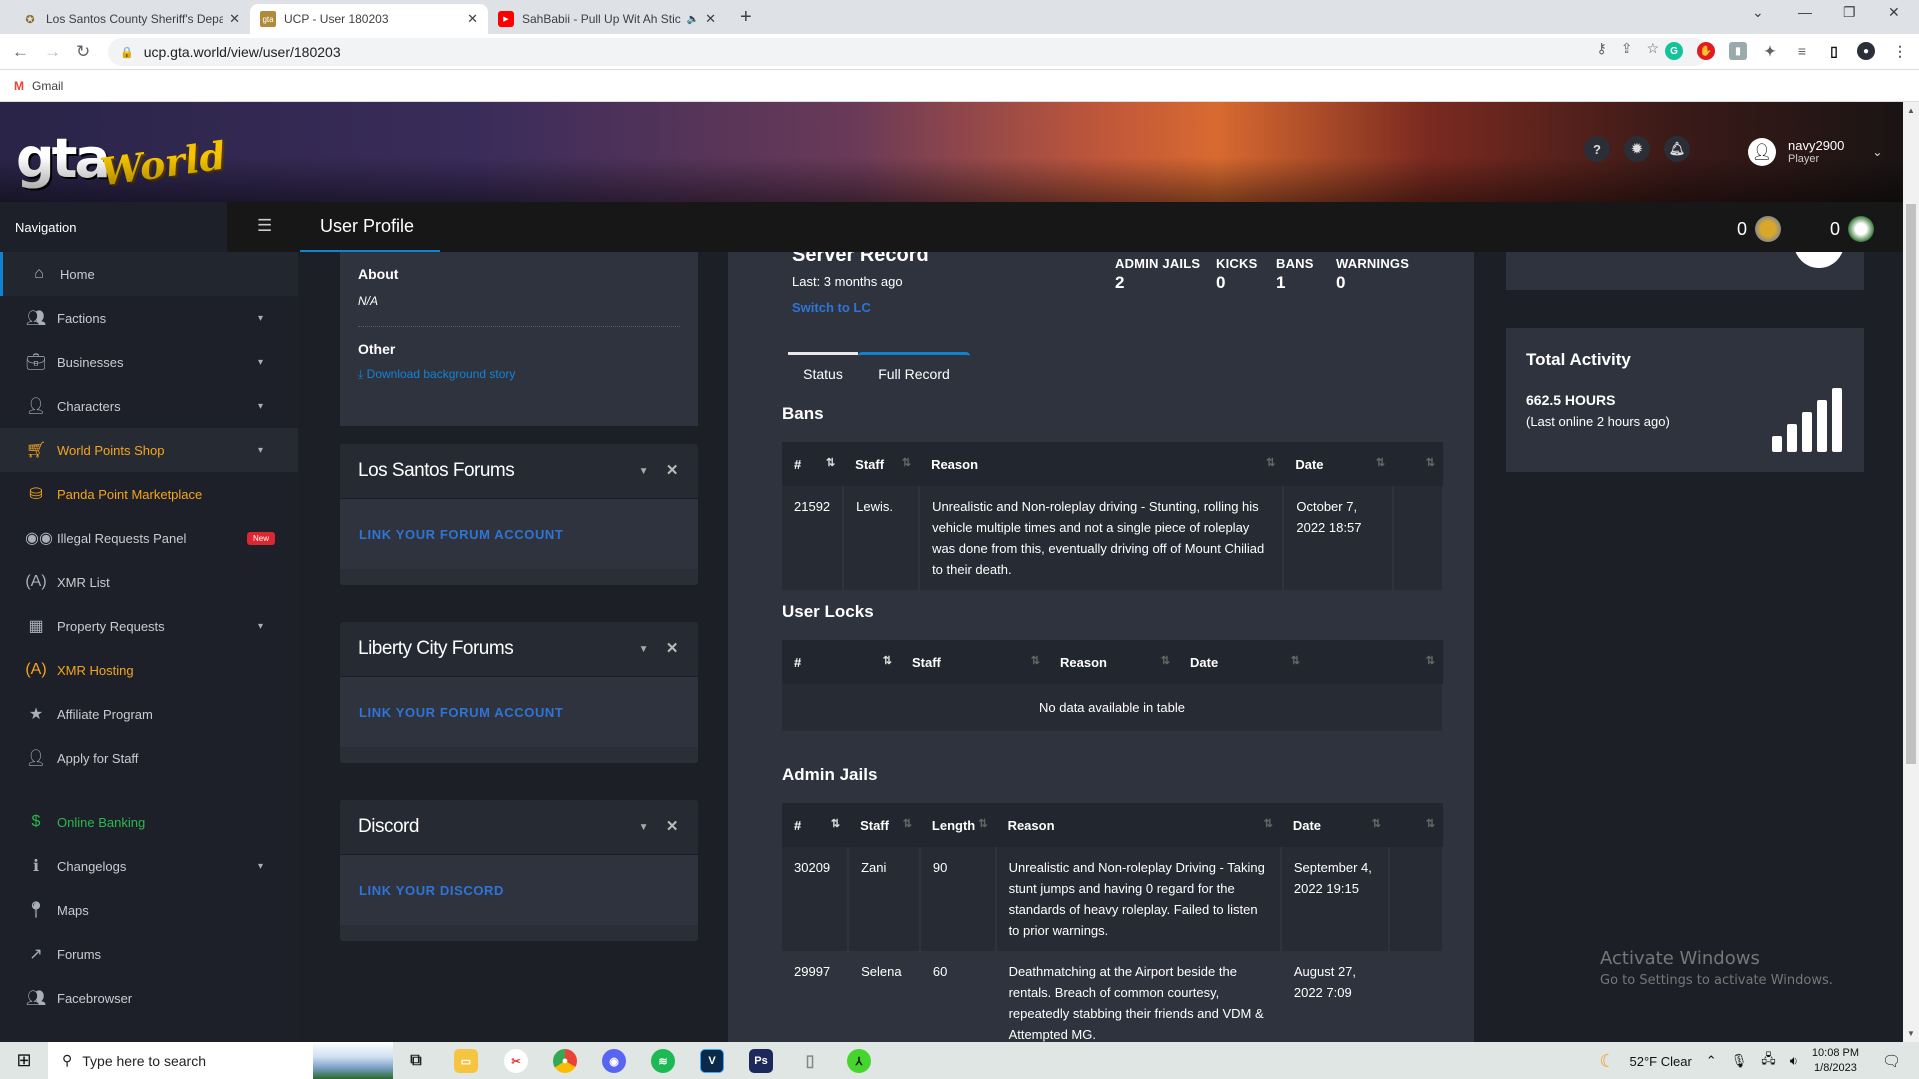  I want to click on link-discord-button: LINK YOUR DISCORD, so click(431, 890).